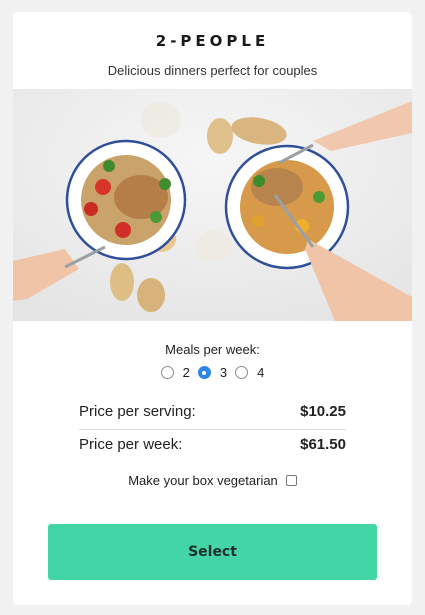  What do you see at coordinates (212, 70) in the screenshot?
I see `plan-subtitle: Delicious dinners perfect for couples` at bounding box center [212, 70].